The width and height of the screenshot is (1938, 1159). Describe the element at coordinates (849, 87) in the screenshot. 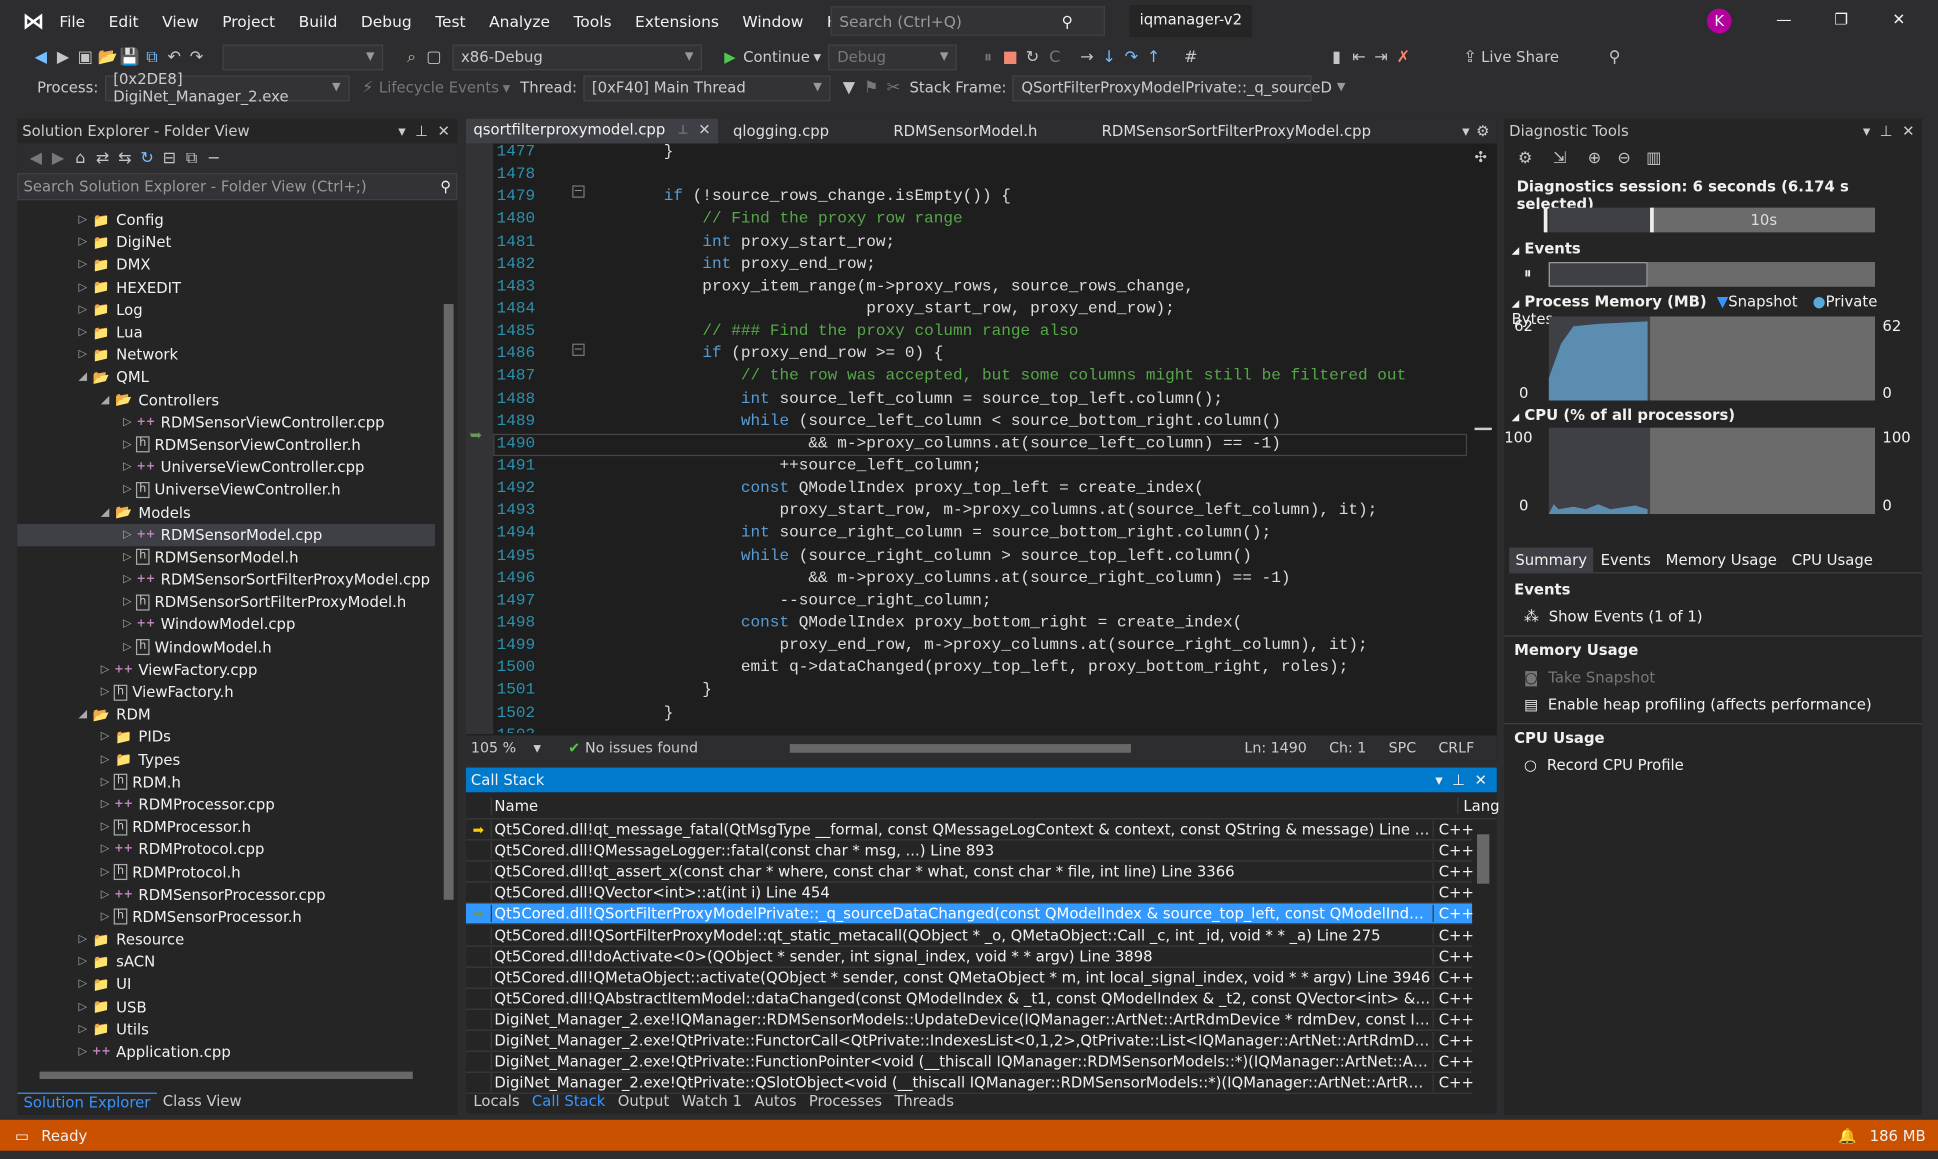

I see `filter-icon: ▼` at that location.